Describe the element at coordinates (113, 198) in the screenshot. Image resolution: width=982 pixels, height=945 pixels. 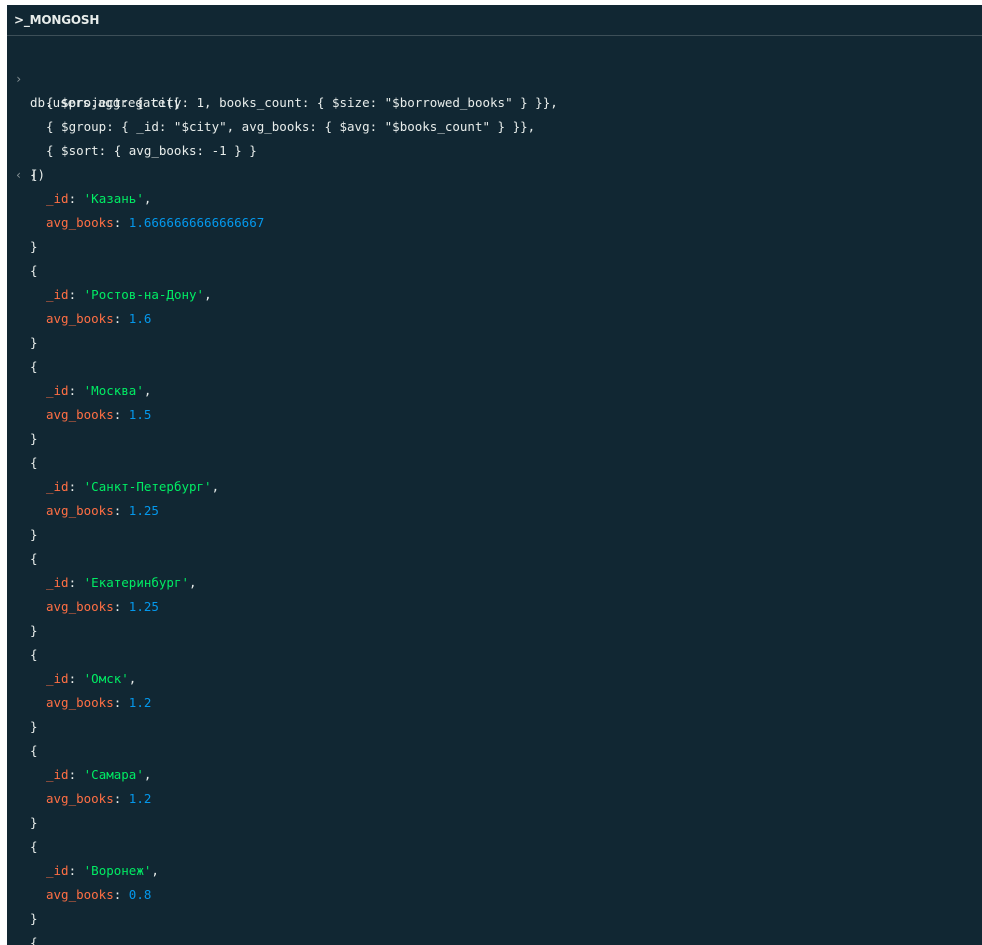
I see `field-value-string: 'Казань'` at that location.